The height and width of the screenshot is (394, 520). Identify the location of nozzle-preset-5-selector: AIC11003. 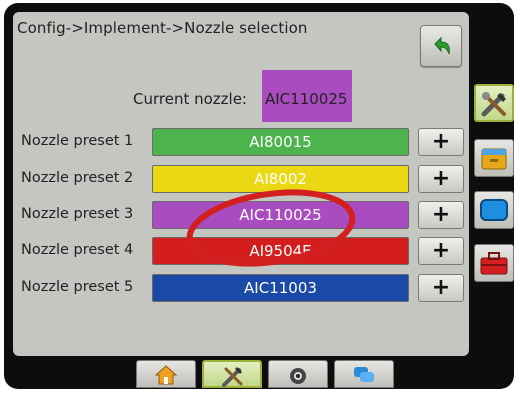
(280, 288).